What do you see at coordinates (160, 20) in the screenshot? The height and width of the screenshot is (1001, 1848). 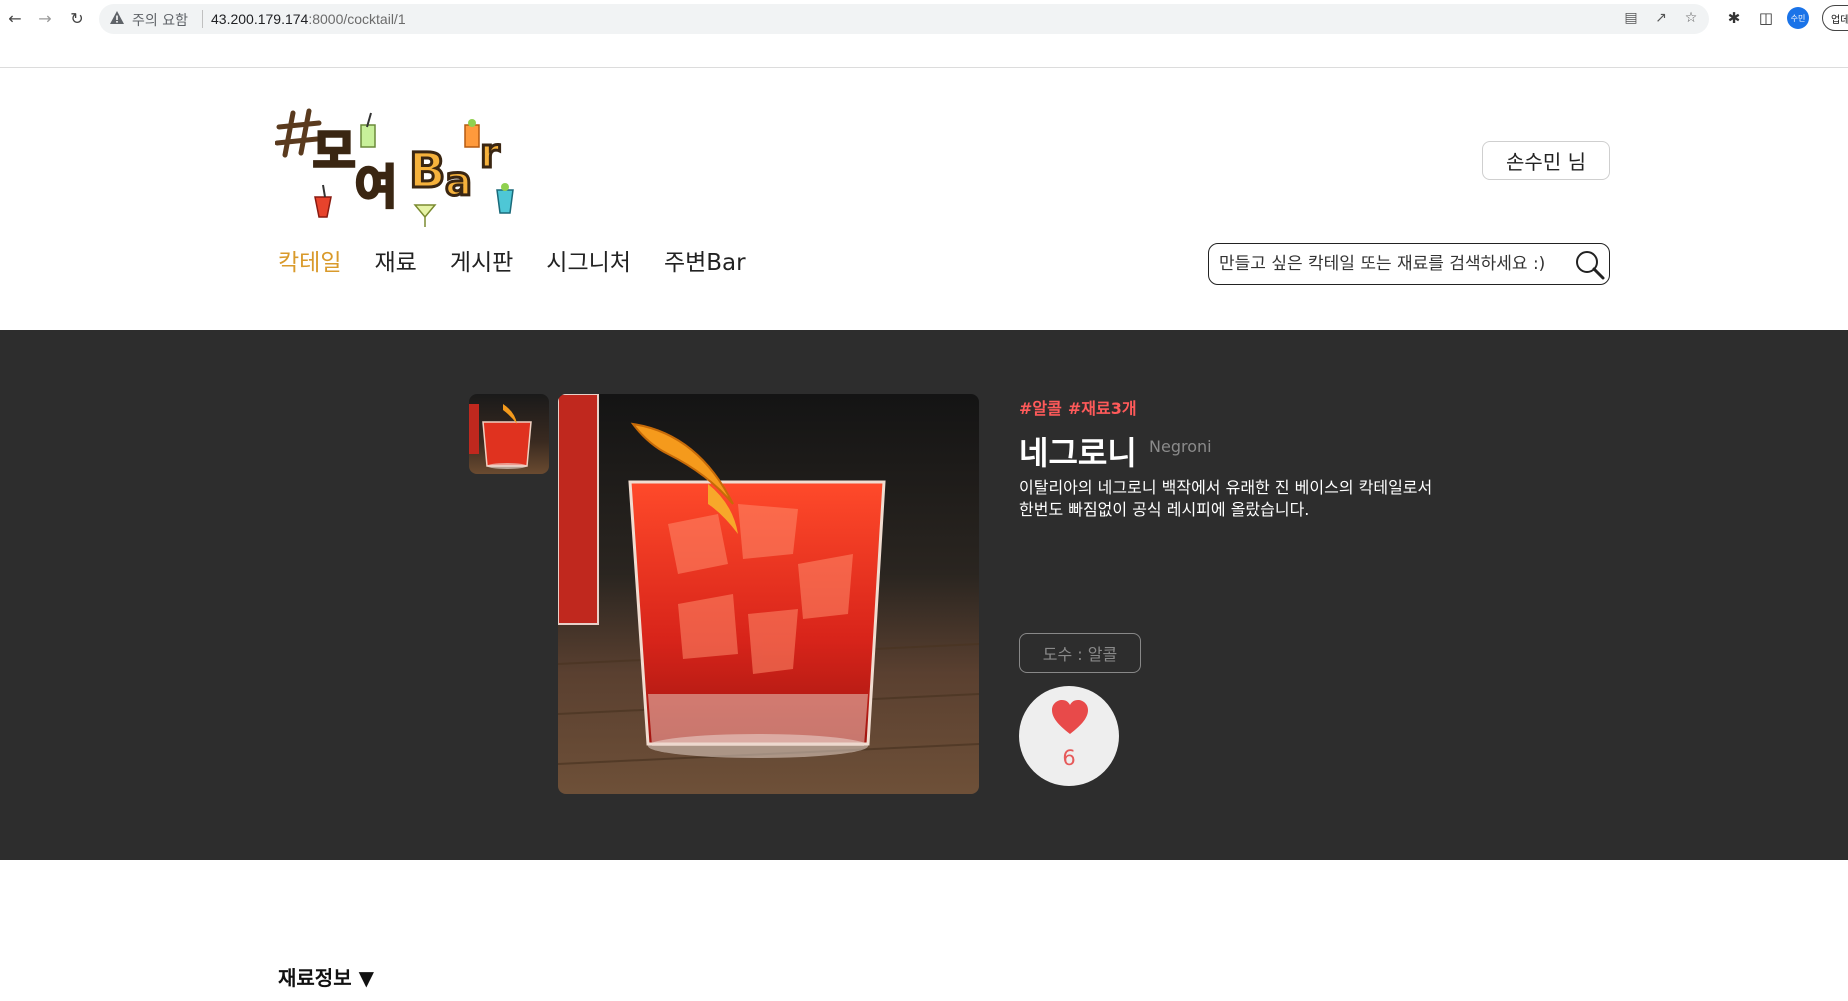 I see `security-warning-text: 주의 요함` at bounding box center [160, 20].